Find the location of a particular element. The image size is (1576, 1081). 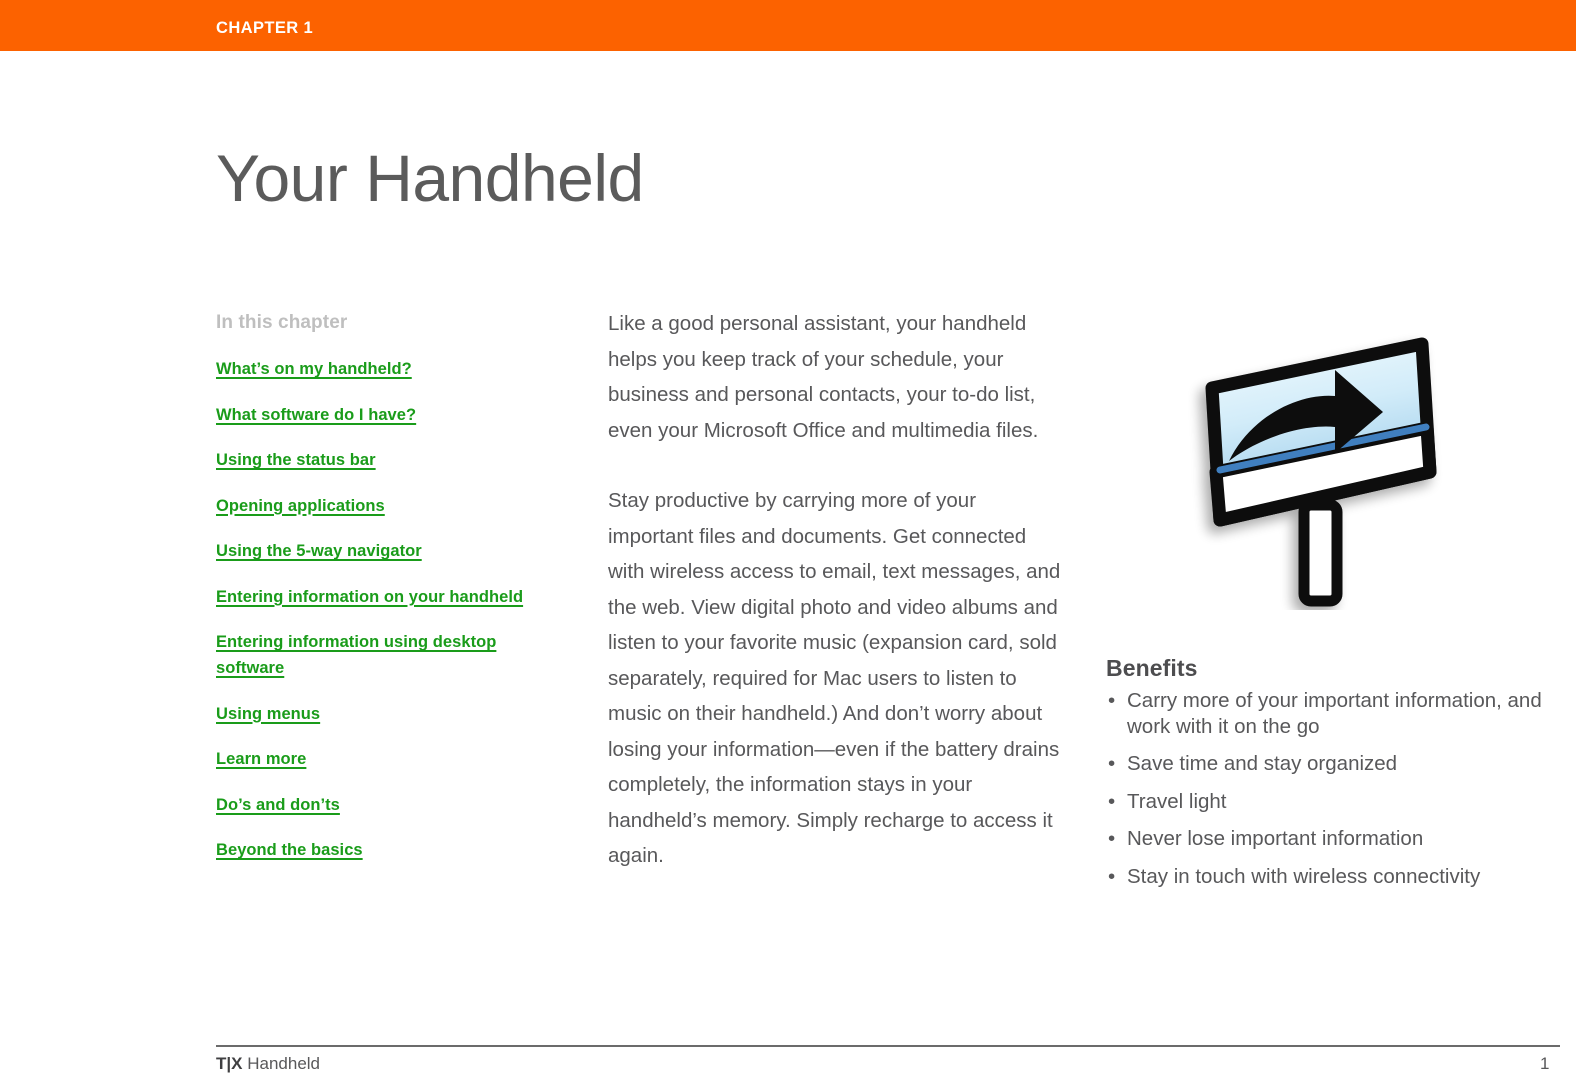

benefit-item: • Save time and stay organized is located at coordinates (1330, 764).